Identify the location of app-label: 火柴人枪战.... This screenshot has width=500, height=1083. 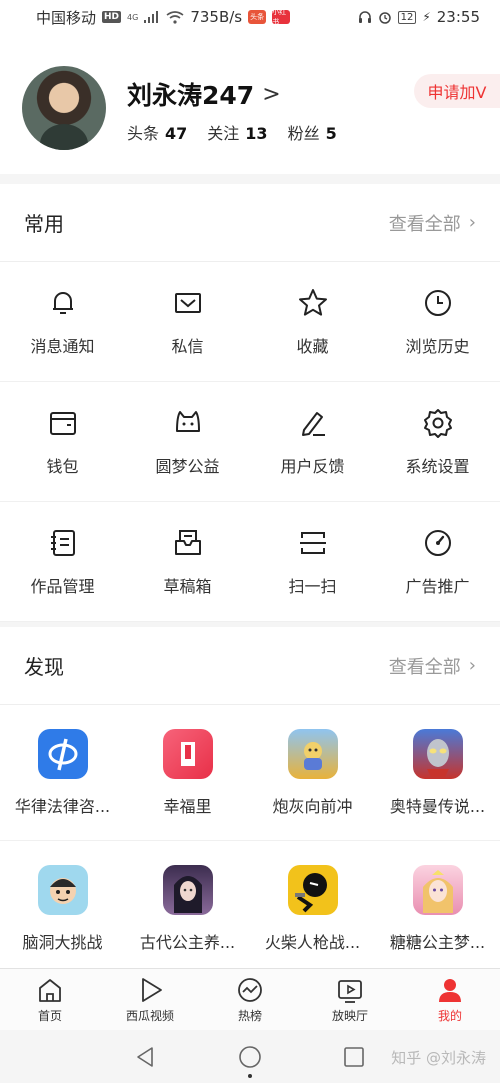
(312, 942).